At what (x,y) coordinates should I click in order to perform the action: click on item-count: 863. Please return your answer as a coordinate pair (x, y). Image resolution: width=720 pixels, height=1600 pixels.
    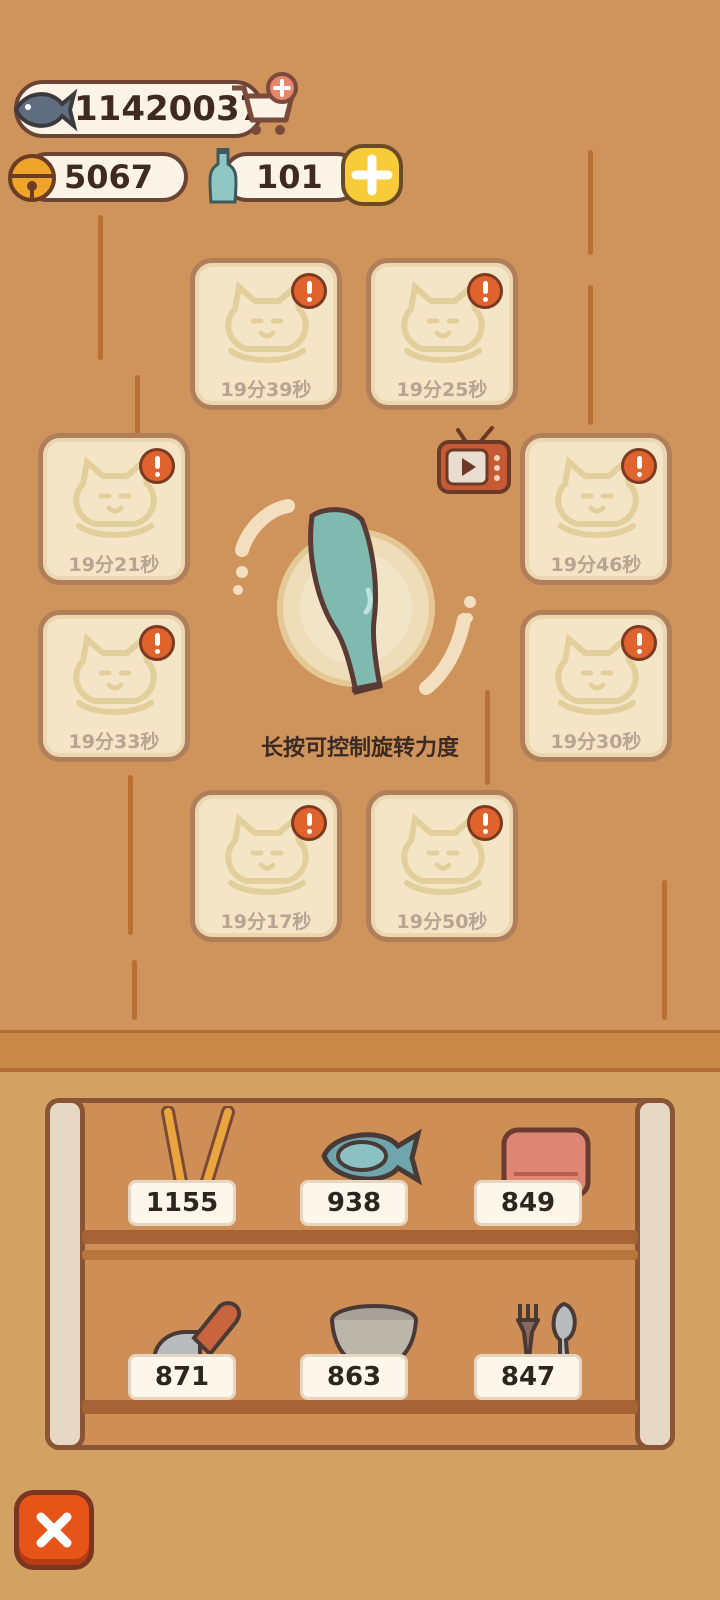
    Looking at the image, I should click on (354, 1377).